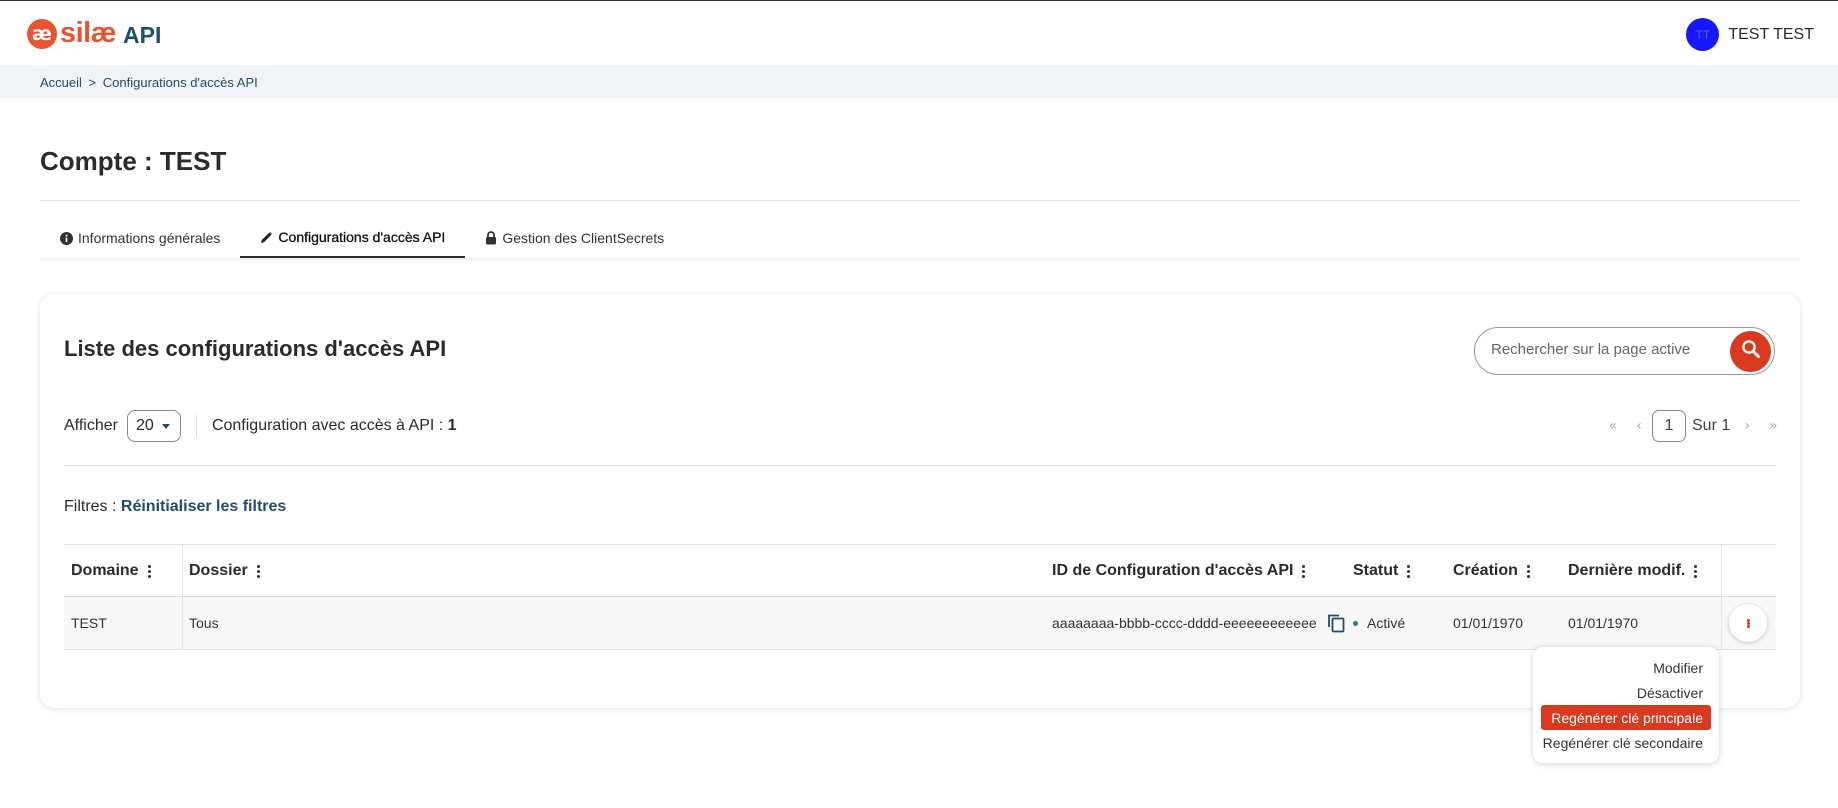 Image resolution: width=1838 pixels, height=808 pixels. What do you see at coordinates (255, 348) in the screenshot?
I see `card-title: Liste des configurations d'accès API` at bounding box center [255, 348].